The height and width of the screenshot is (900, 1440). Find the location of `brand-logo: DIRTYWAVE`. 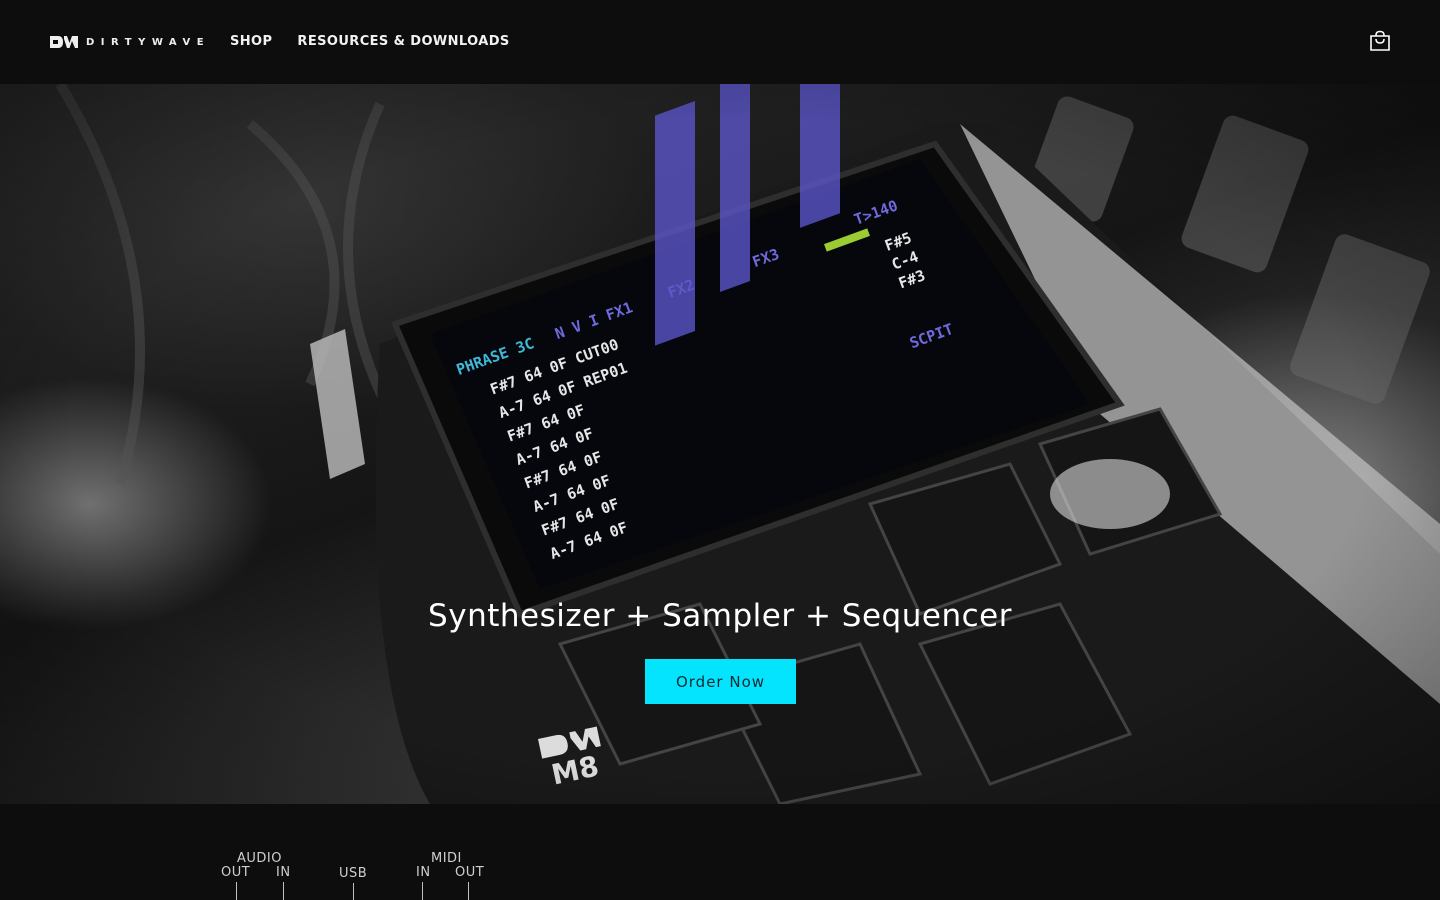

brand-logo: DIRTYWAVE is located at coordinates (130, 42).